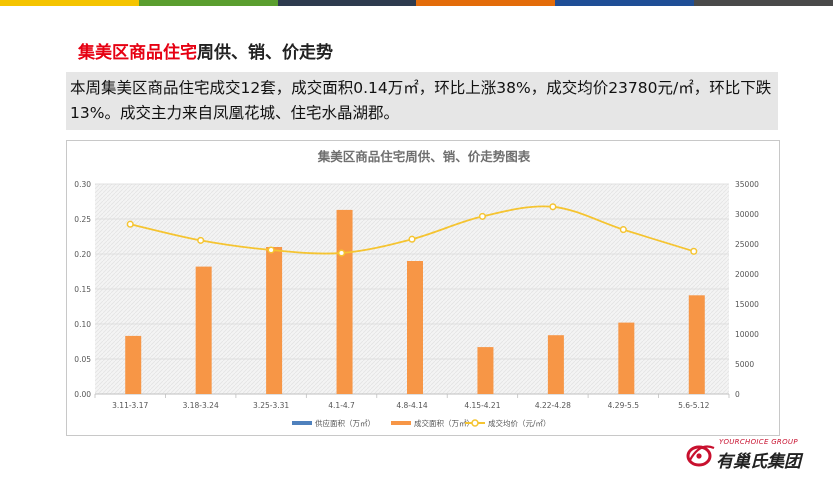 Image resolution: width=833 pixels, height=480 pixels. I want to click on right-tick-label: 10000, so click(747, 334).